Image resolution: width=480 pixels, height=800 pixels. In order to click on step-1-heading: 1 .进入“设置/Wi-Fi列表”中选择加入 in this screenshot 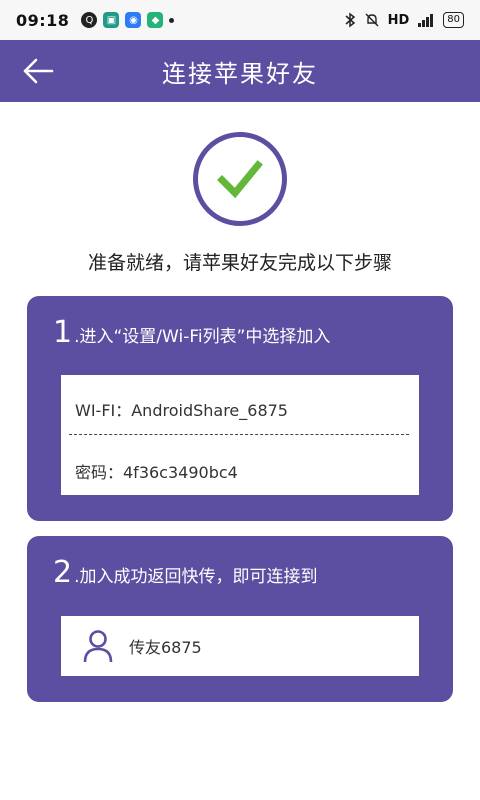, I will do `click(191, 333)`.